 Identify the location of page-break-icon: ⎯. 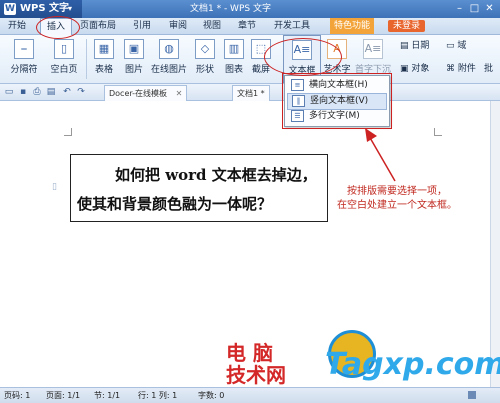
(24, 49).